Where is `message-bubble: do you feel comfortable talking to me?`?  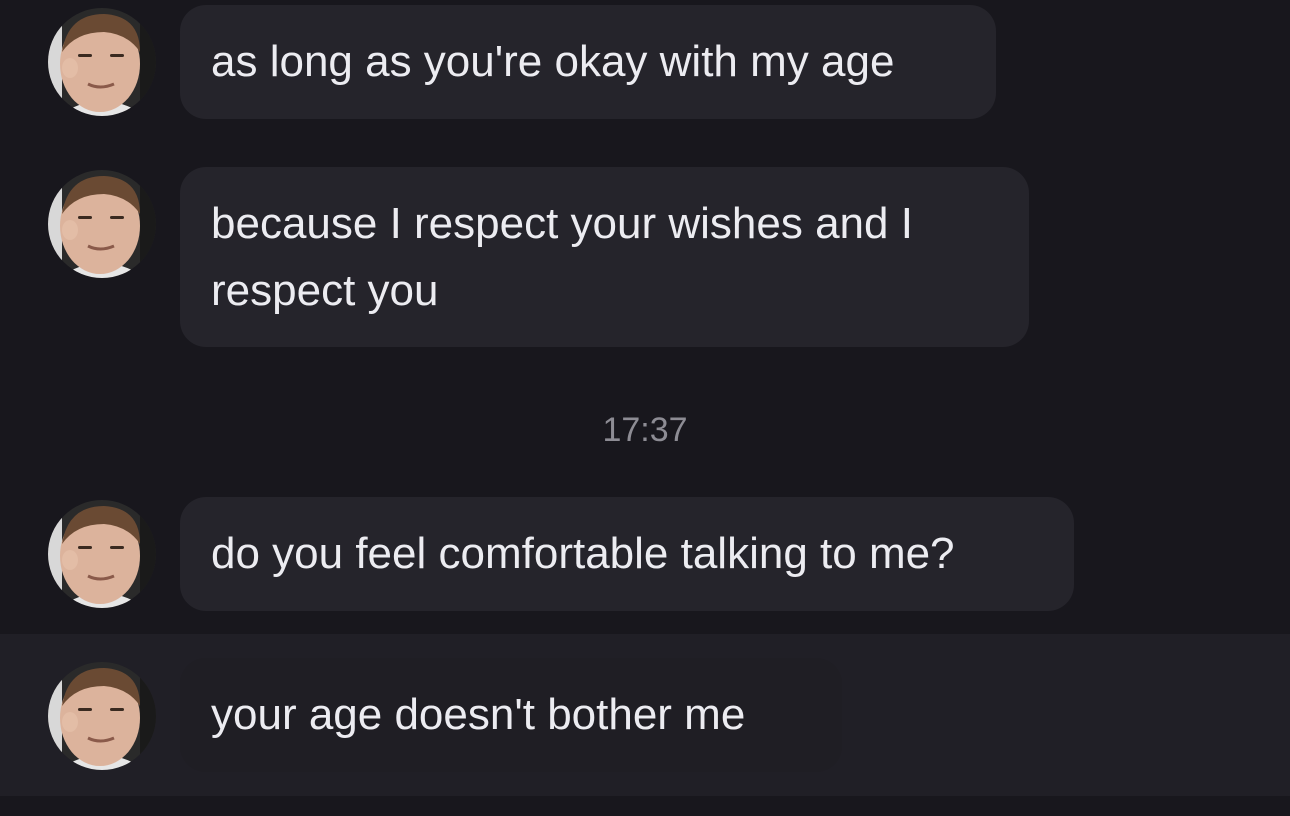
message-bubble: do you feel comfortable talking to me? is located at coordinates (627, 554).